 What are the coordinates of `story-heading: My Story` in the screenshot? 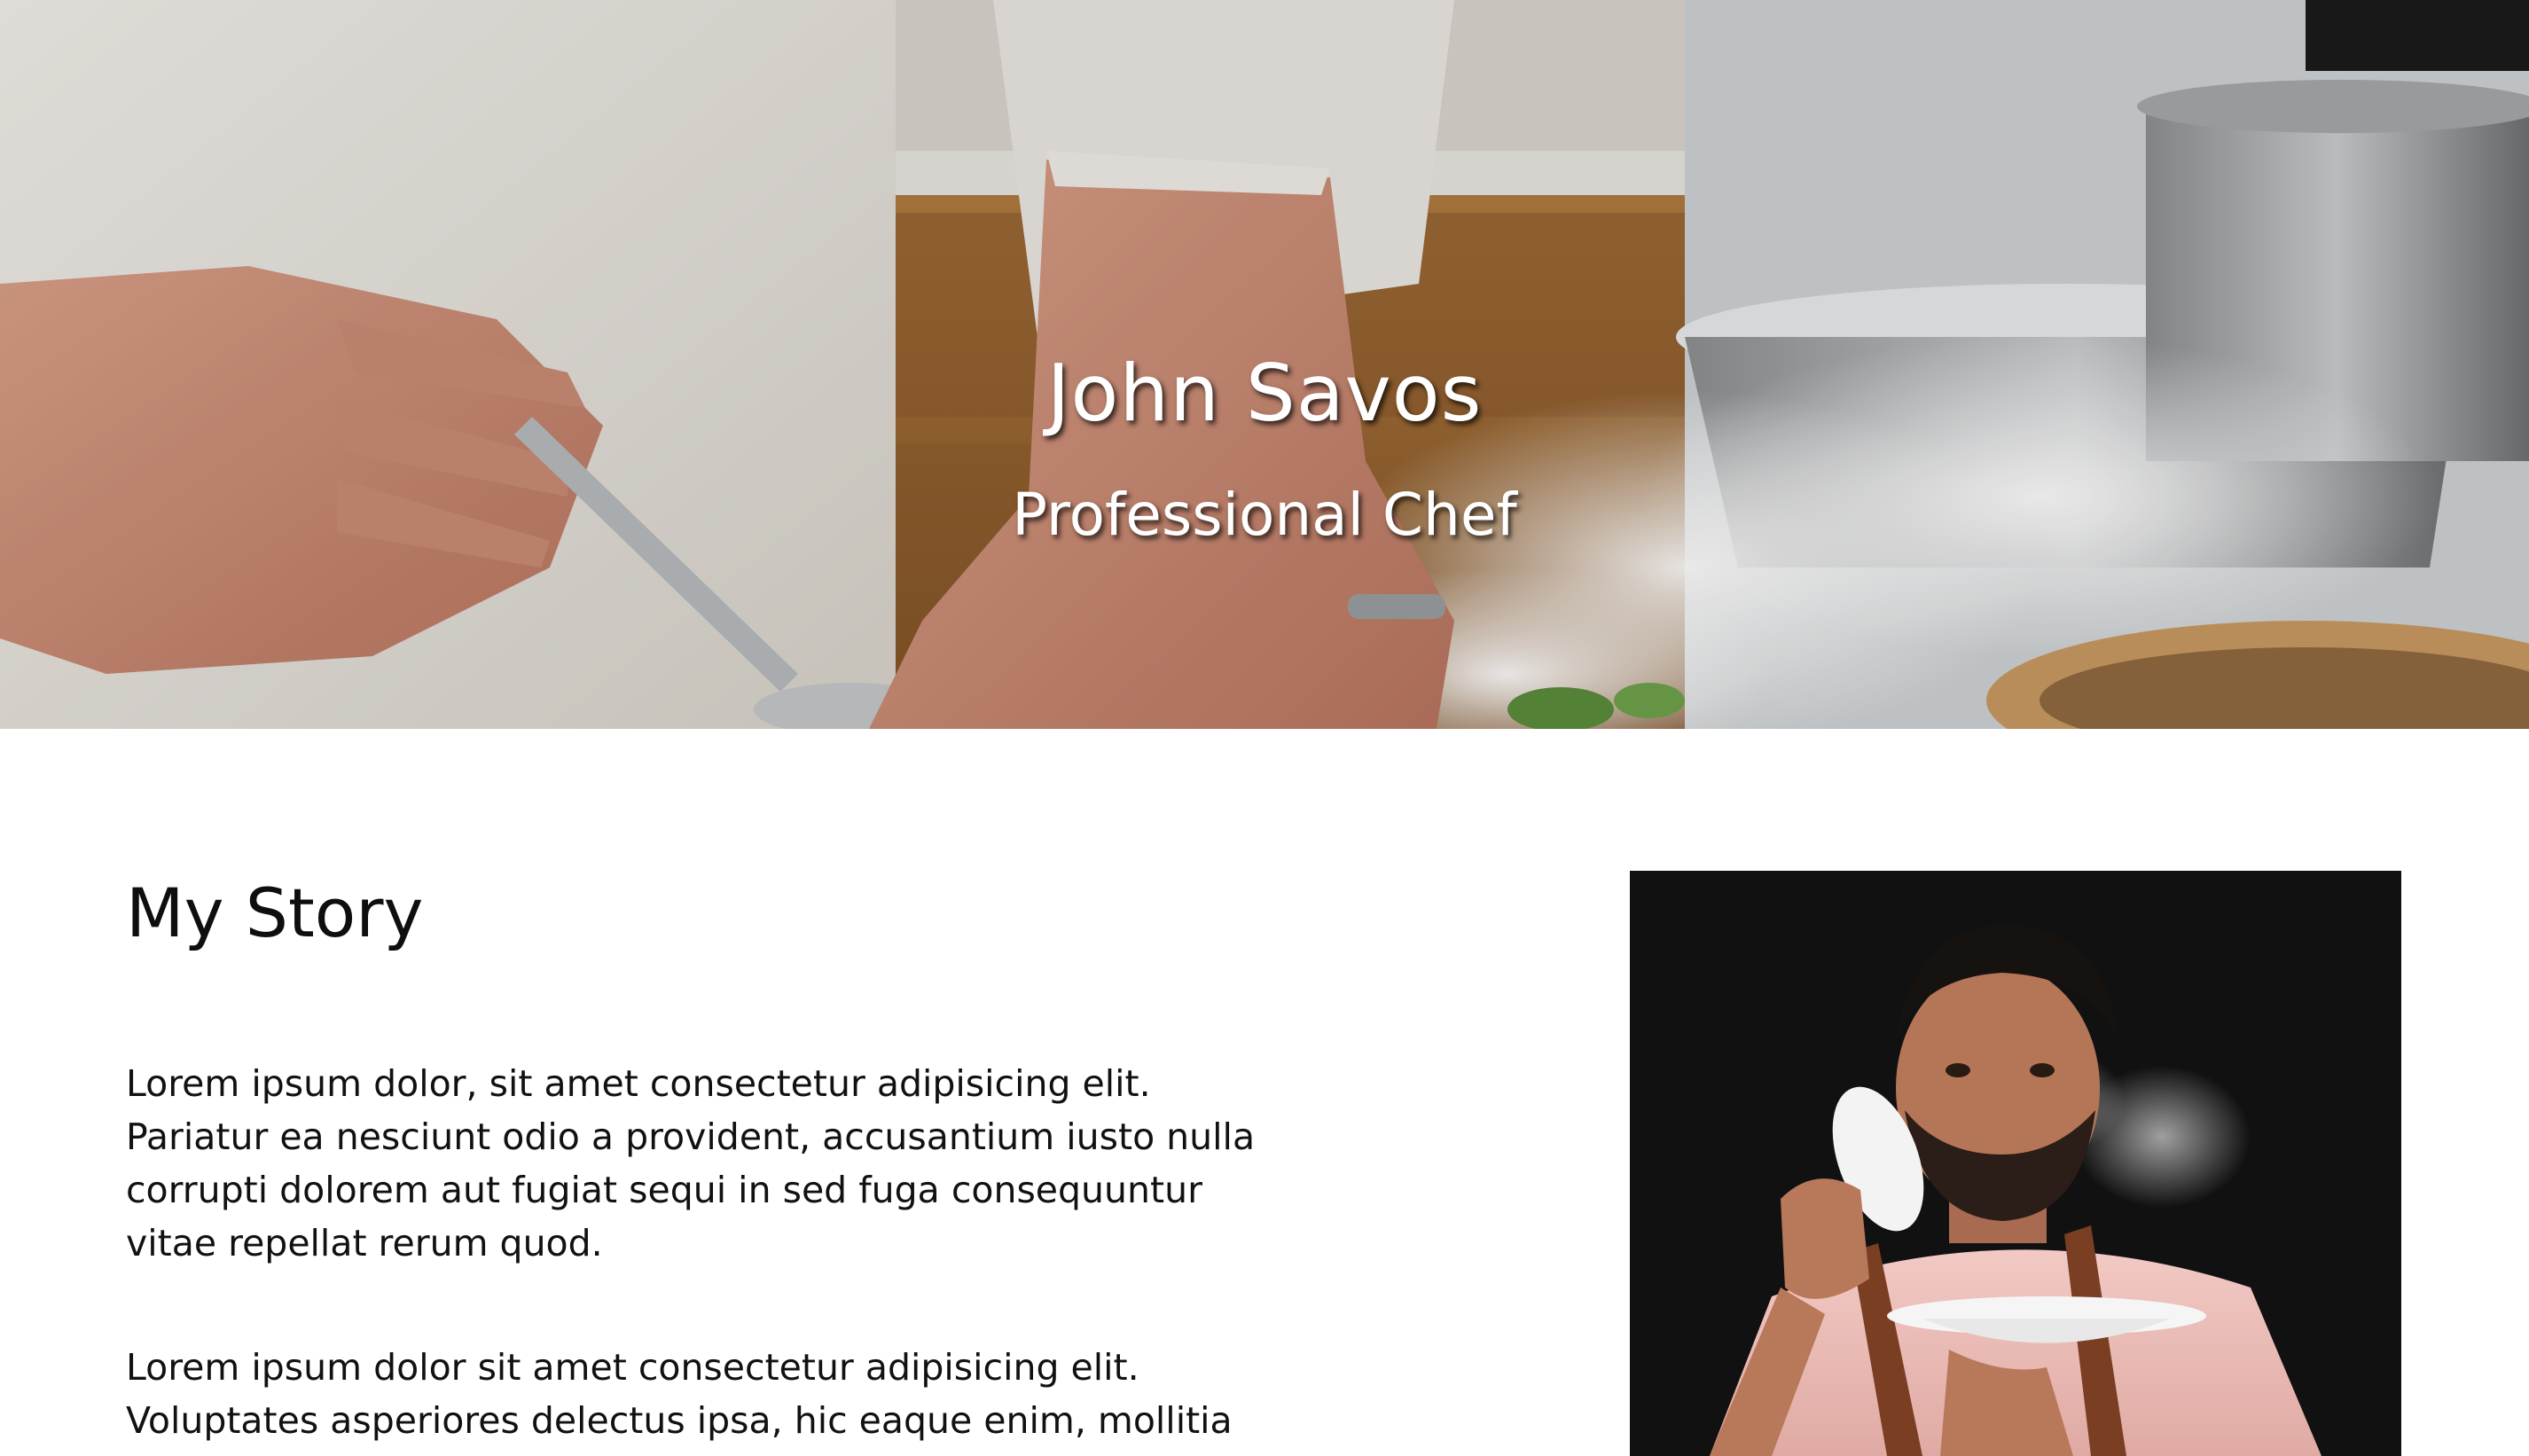 It's located at (275, 912).